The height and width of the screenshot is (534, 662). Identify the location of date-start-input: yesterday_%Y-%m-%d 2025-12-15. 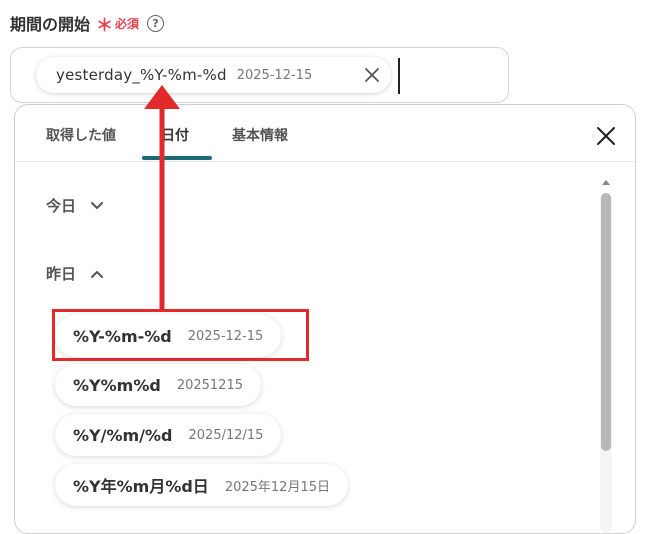
(259, 75).